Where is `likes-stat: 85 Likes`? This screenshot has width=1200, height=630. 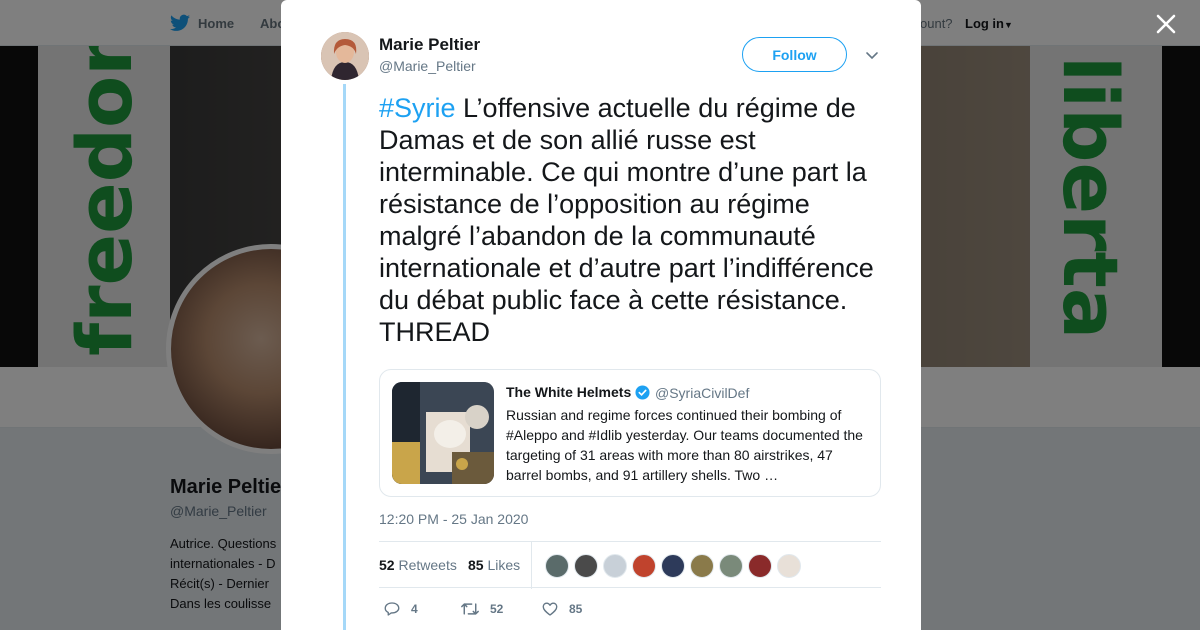
likes-stat: 85 Likes is located at coordinates (494, 565).